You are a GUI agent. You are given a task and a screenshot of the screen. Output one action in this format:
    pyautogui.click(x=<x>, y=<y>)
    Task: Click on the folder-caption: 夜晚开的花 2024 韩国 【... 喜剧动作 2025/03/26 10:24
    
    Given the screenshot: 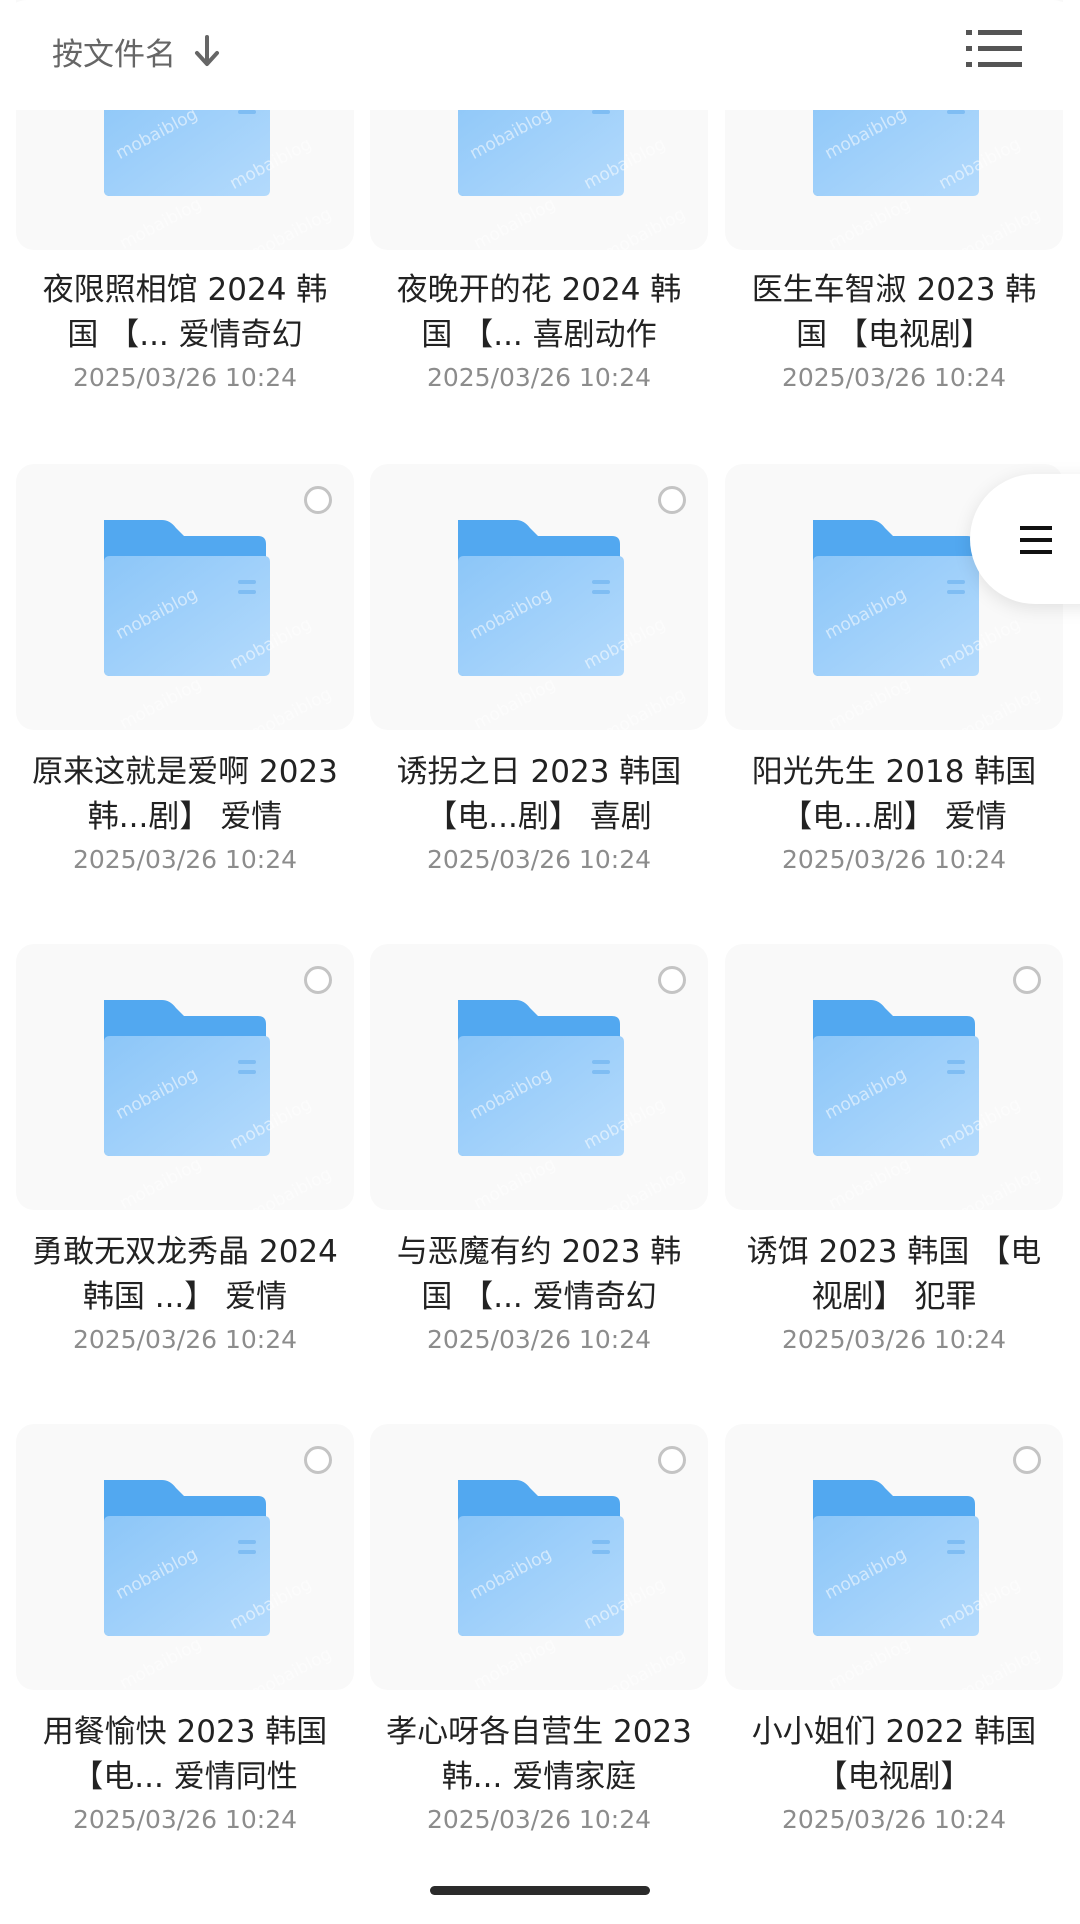 What is the action you would take?
    pyautogui.click(x=539, y=332)
    